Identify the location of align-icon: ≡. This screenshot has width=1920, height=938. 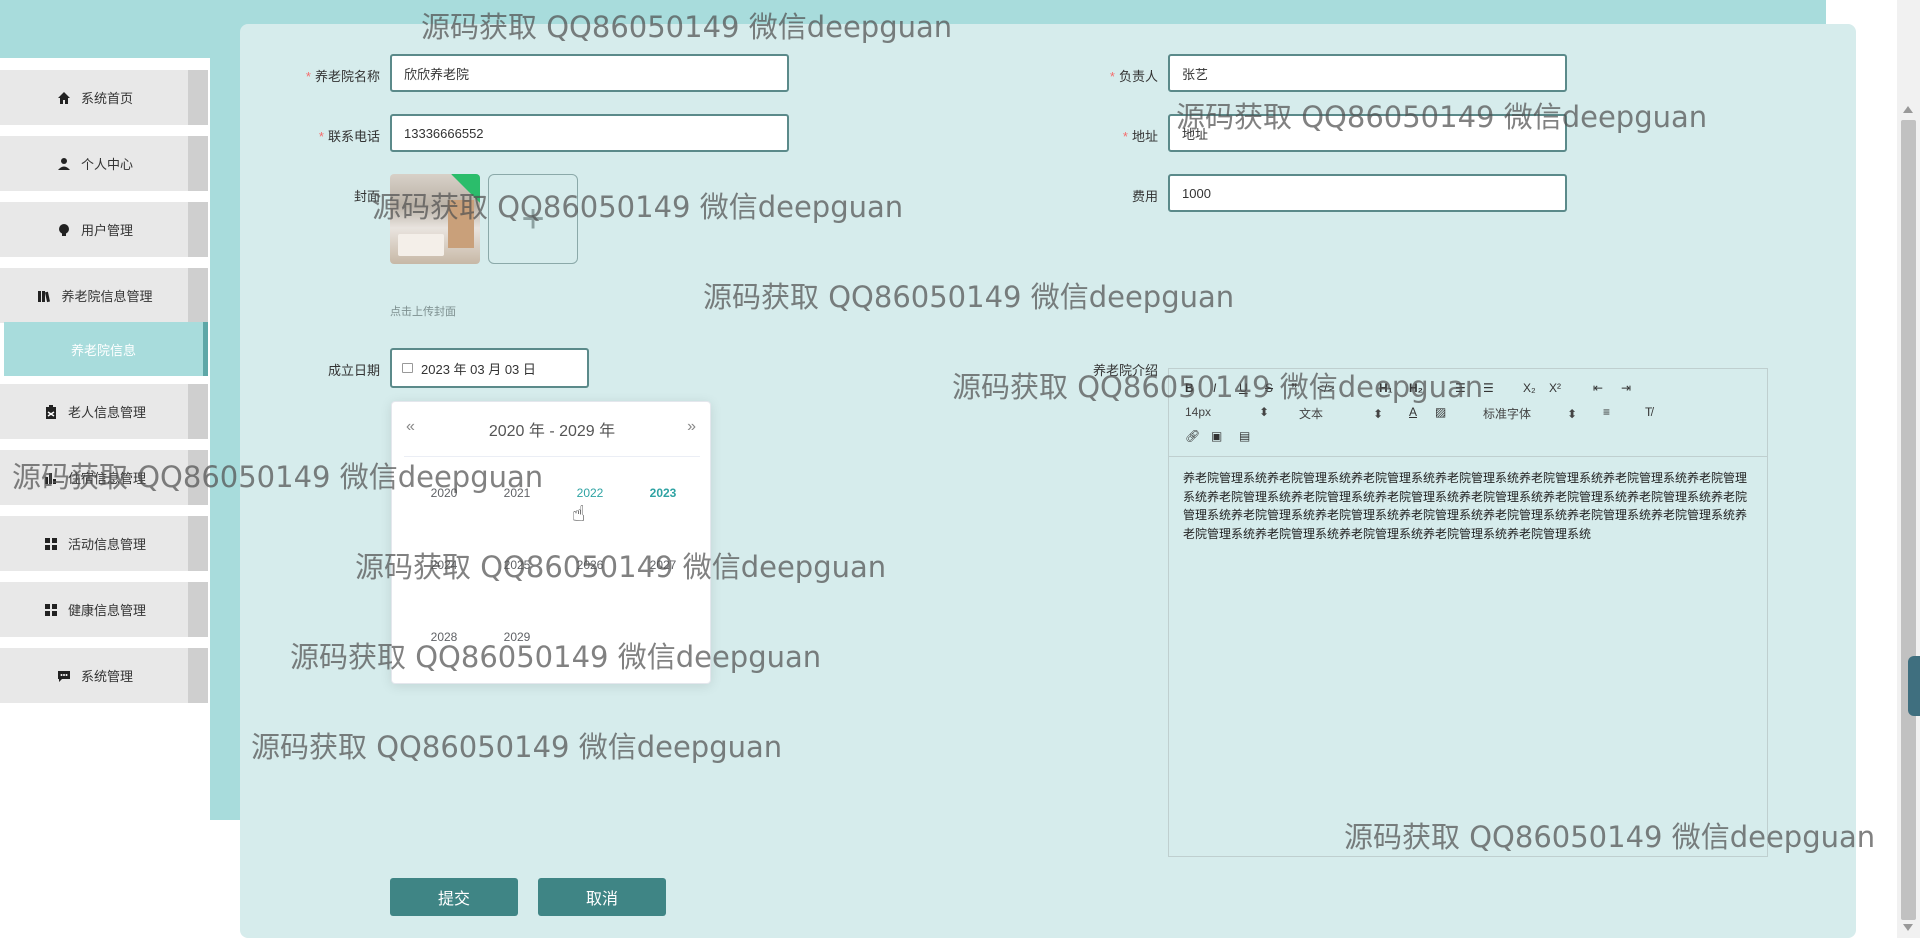
(1606, 412).